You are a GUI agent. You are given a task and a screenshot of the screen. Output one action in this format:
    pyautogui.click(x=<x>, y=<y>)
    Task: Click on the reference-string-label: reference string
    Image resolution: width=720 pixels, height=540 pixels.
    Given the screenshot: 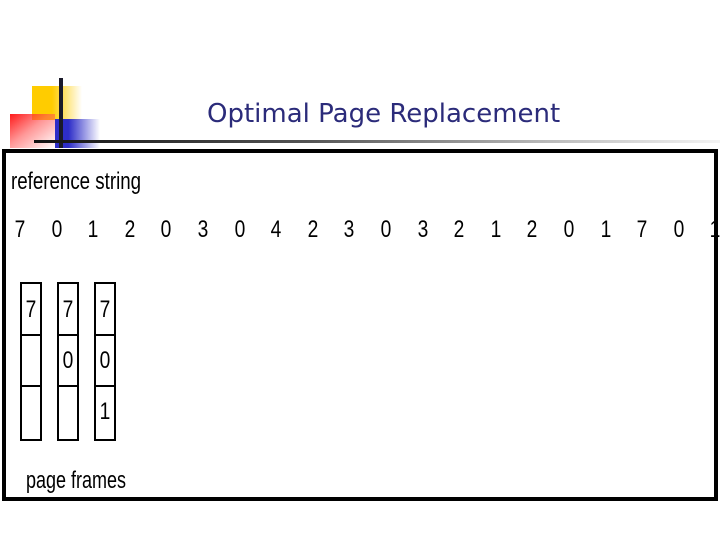 What is the action you would take?
    pyautogui.click(x=76, y=181)
    